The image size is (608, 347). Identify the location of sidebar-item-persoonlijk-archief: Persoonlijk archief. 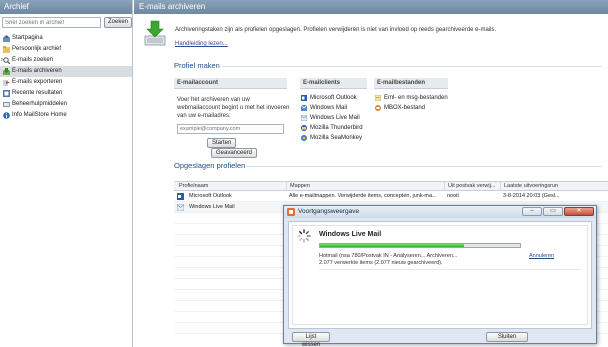
(66, 49).